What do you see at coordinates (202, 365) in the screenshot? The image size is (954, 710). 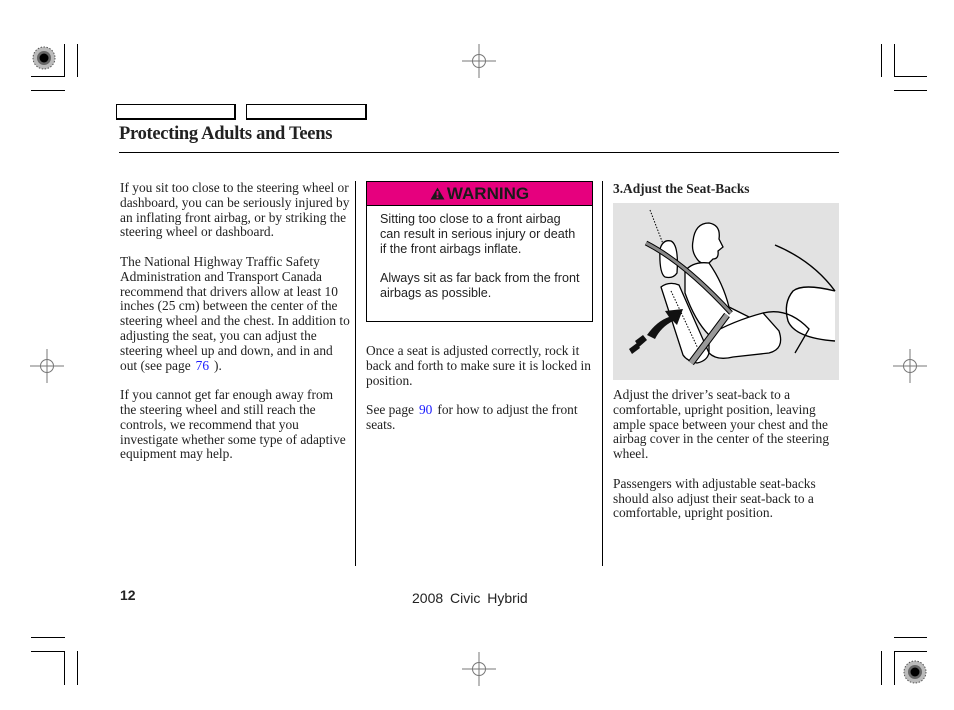 I see `page-link-76: 76` at bounding box center [202, 365].